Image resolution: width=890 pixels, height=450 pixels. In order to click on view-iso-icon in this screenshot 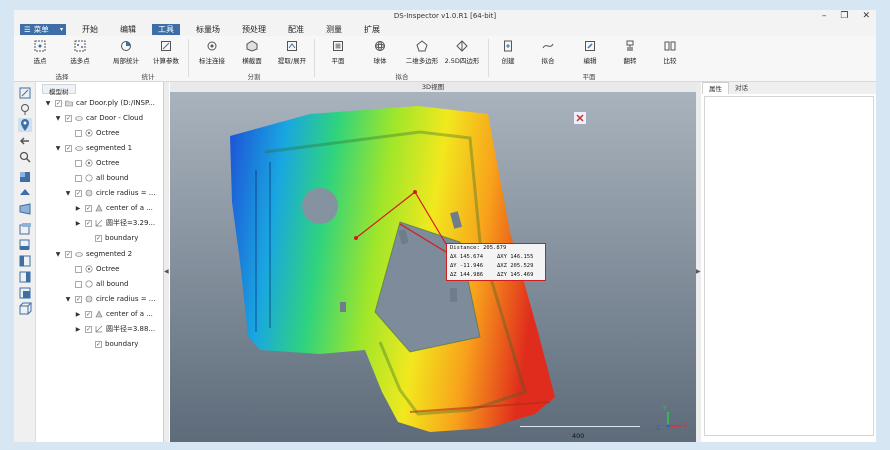, I will do `click(25, 193)`.